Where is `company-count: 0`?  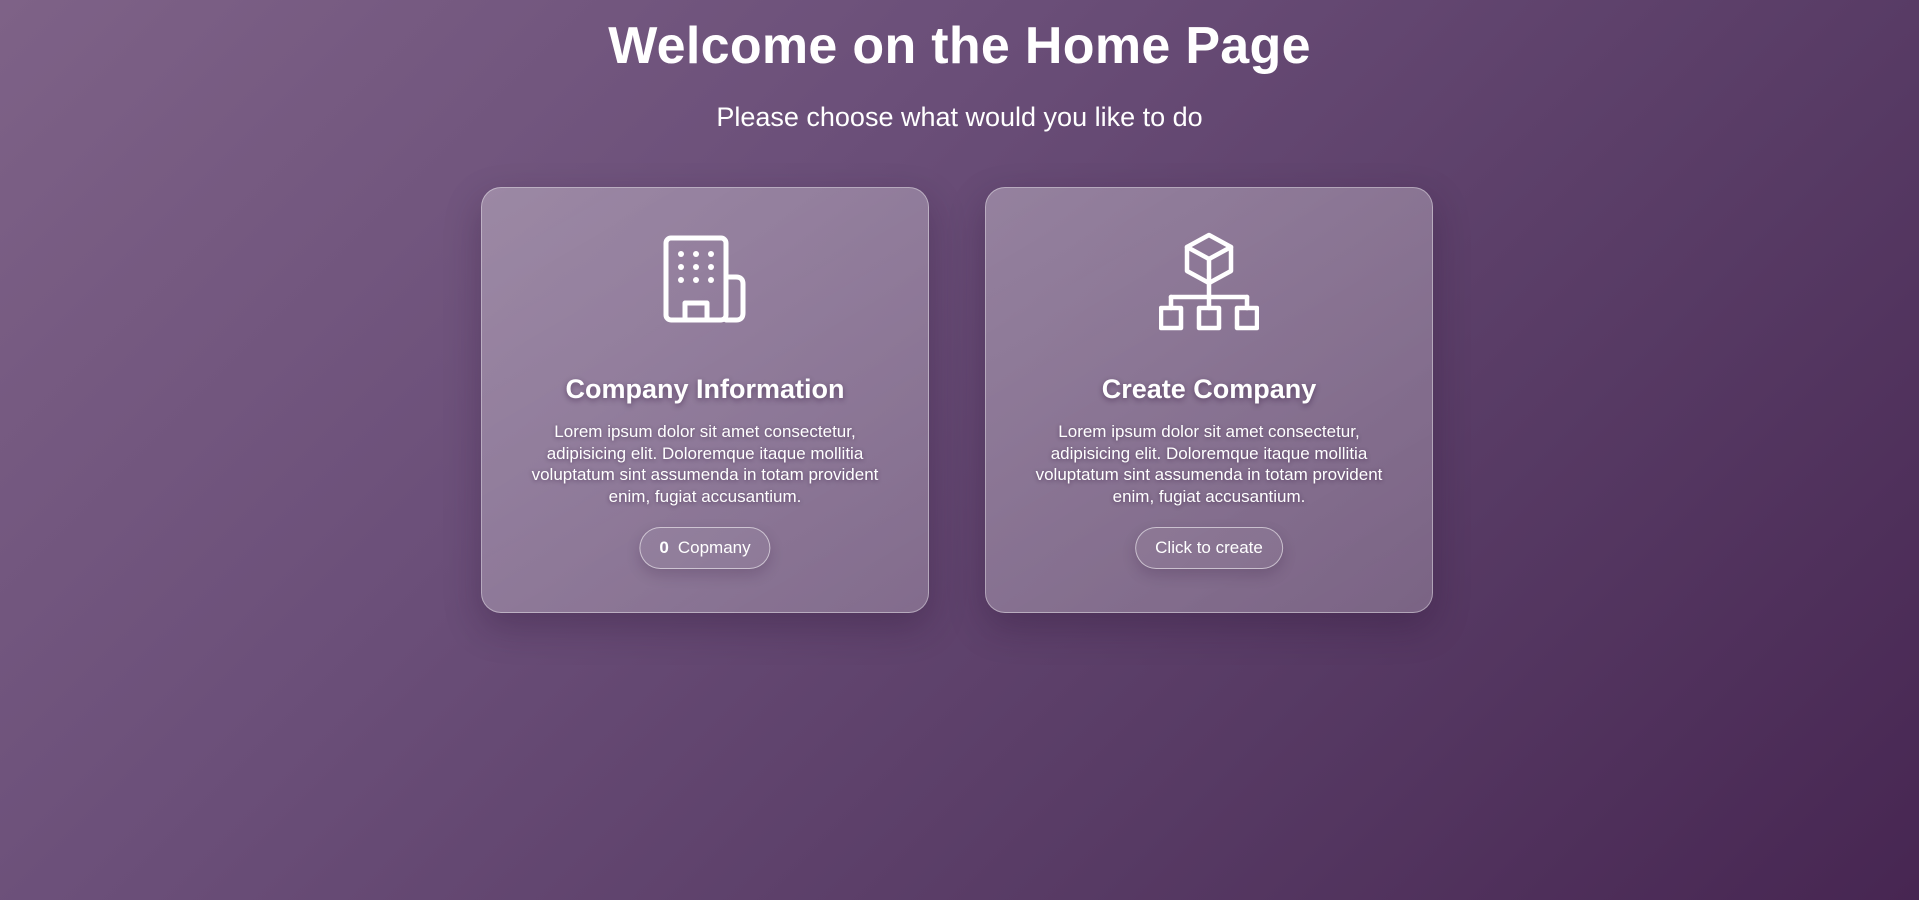
company-count: 0 is located at coordinates (664, 547).